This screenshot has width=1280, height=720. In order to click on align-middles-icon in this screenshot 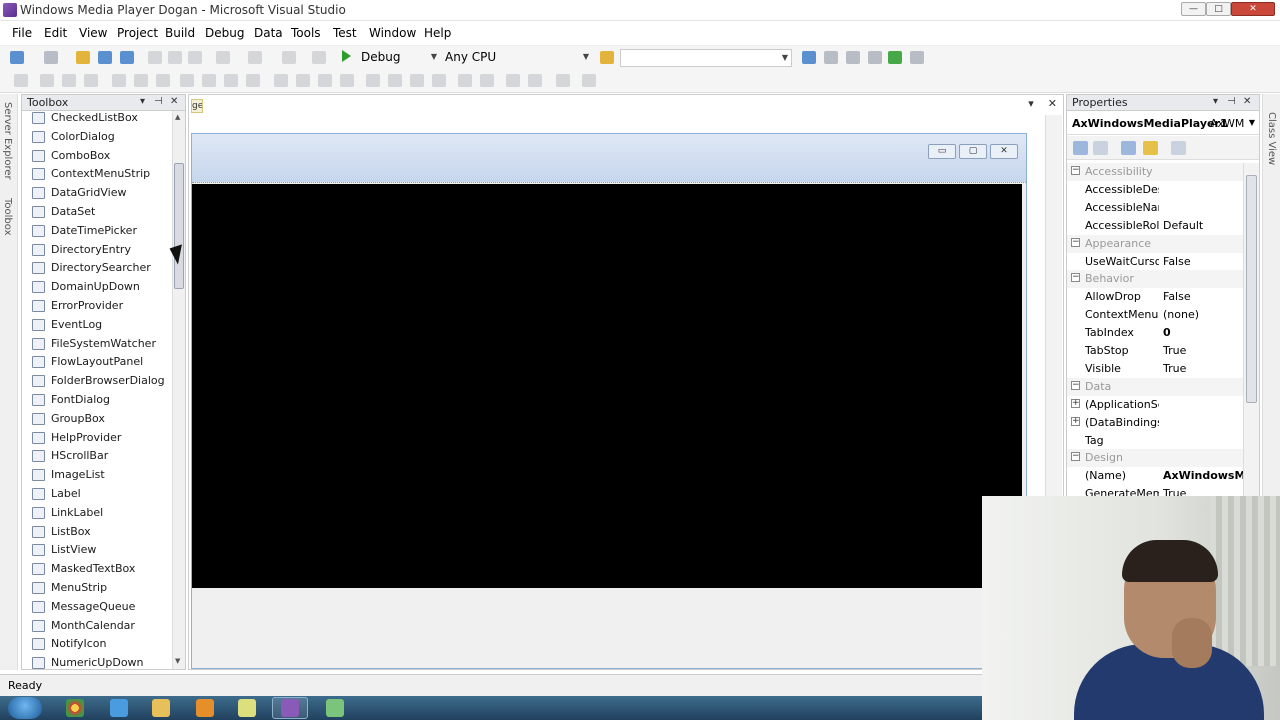, I will do `click(141, 80)`.